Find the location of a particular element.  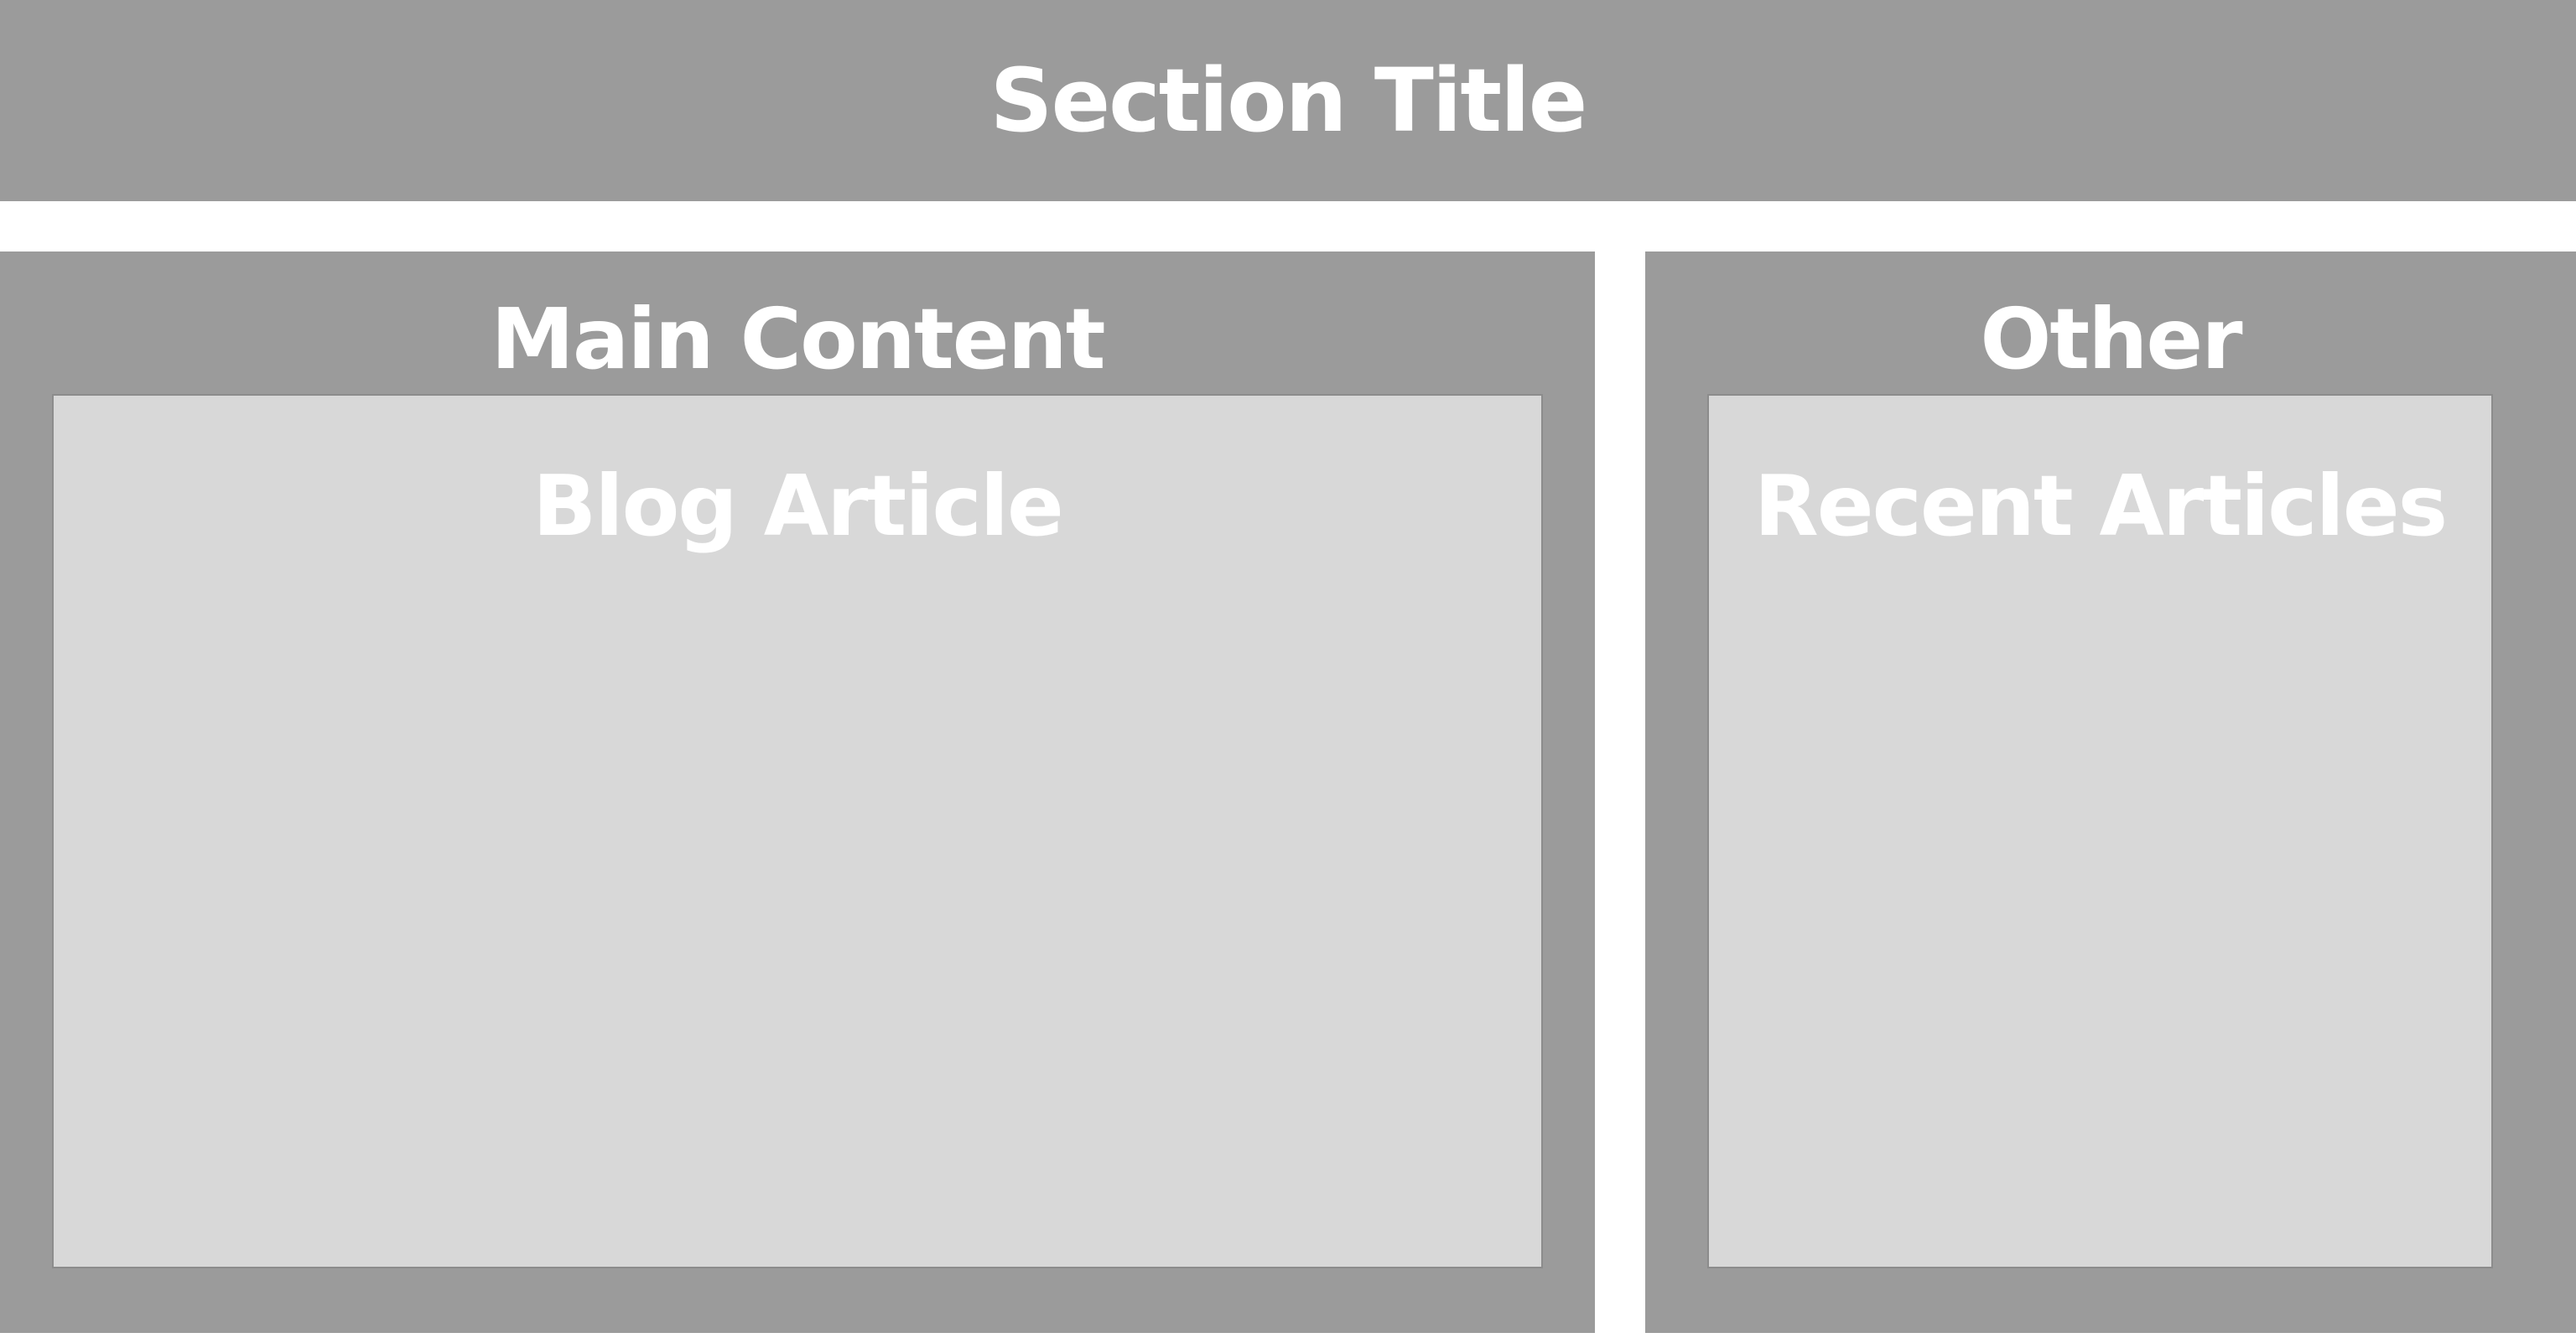

main-content-title: Main Content is located at coordinates (798, 339).